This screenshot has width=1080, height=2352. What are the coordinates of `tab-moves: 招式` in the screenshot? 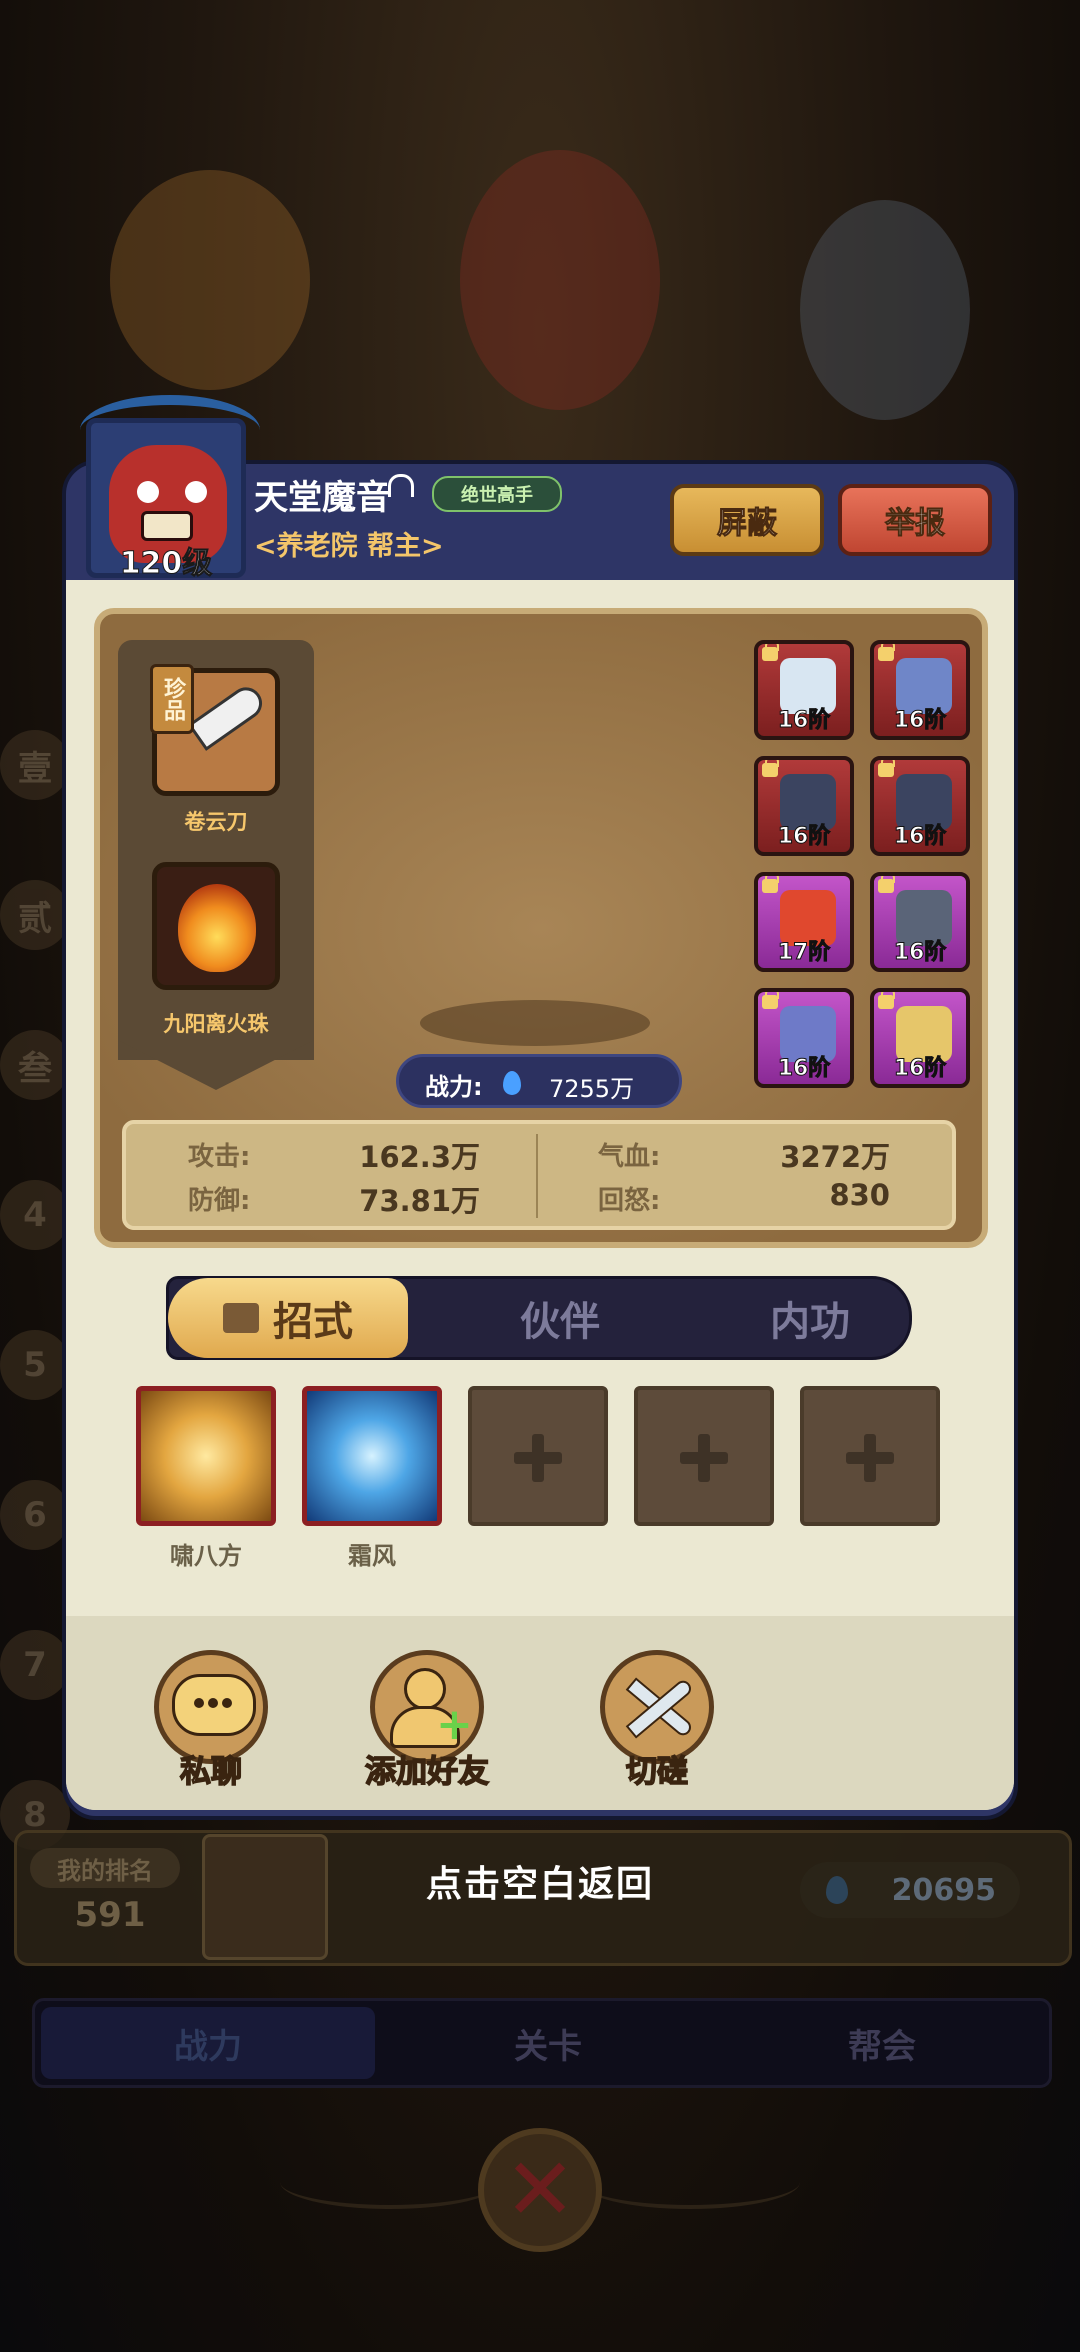 It's located at (288, 1318).